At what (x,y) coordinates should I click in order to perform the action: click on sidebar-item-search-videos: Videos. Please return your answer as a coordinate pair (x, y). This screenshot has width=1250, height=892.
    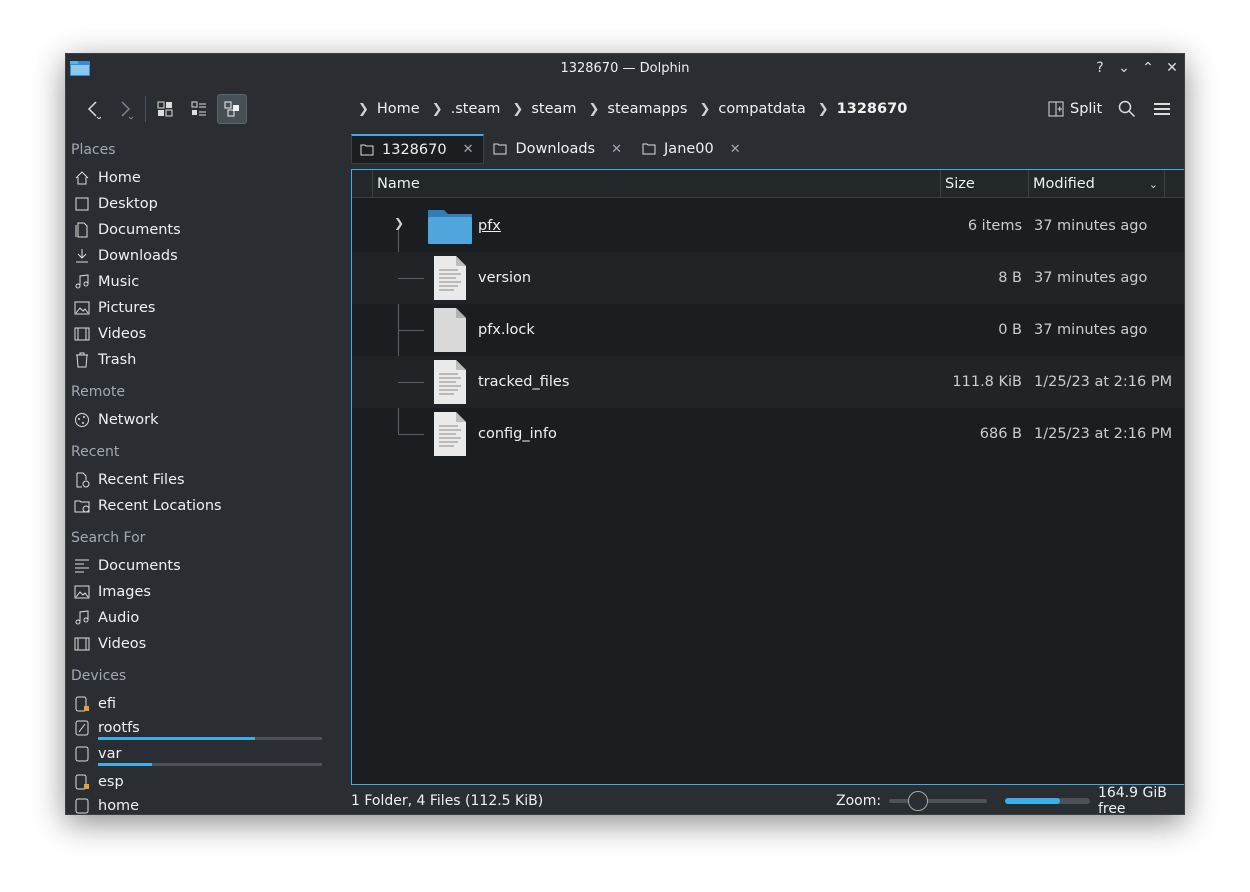
    Looking at the image, I should click on (110, 644).